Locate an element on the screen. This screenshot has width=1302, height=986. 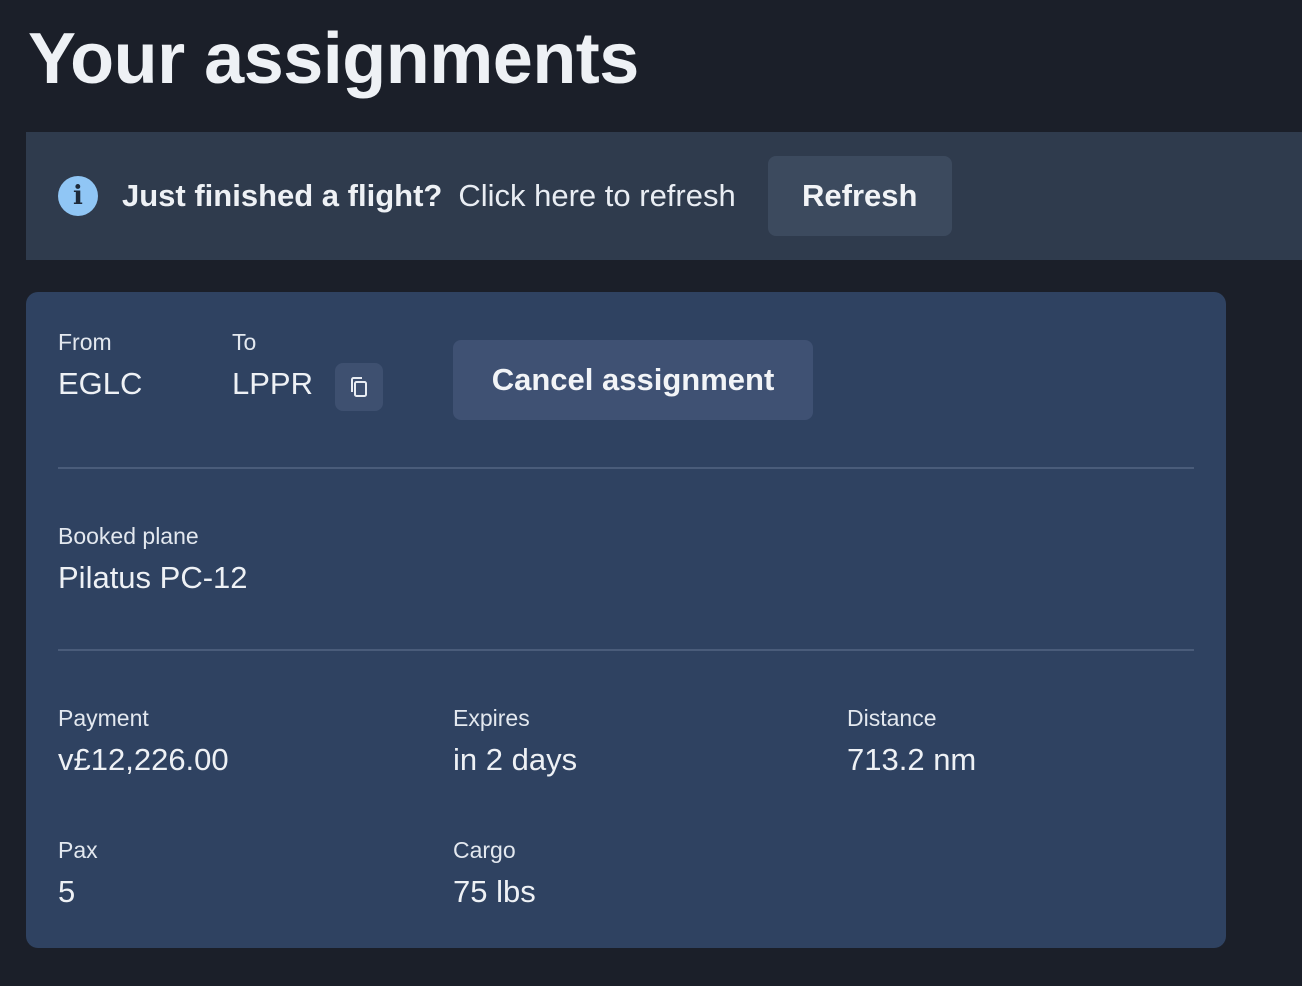
expires-value: in 2 days is located at coordinates (515, 759).